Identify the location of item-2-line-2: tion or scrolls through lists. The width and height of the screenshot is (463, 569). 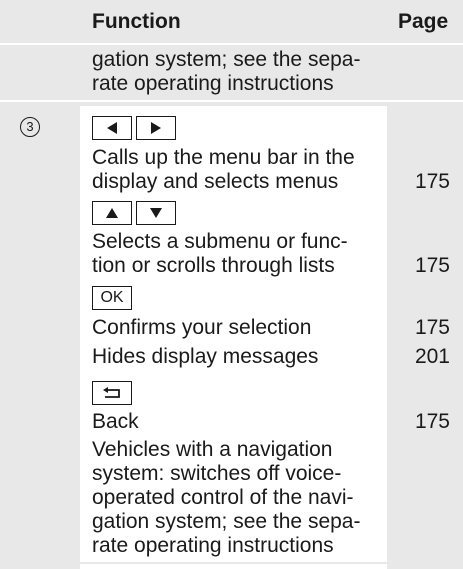
(213, 265).